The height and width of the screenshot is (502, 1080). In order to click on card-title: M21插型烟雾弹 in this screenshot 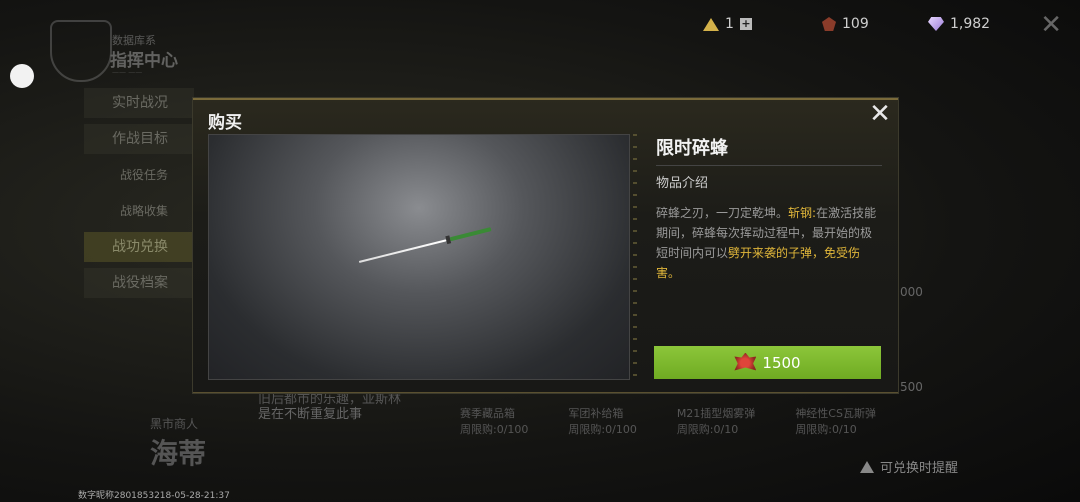, I will do `click(716, 413)`.